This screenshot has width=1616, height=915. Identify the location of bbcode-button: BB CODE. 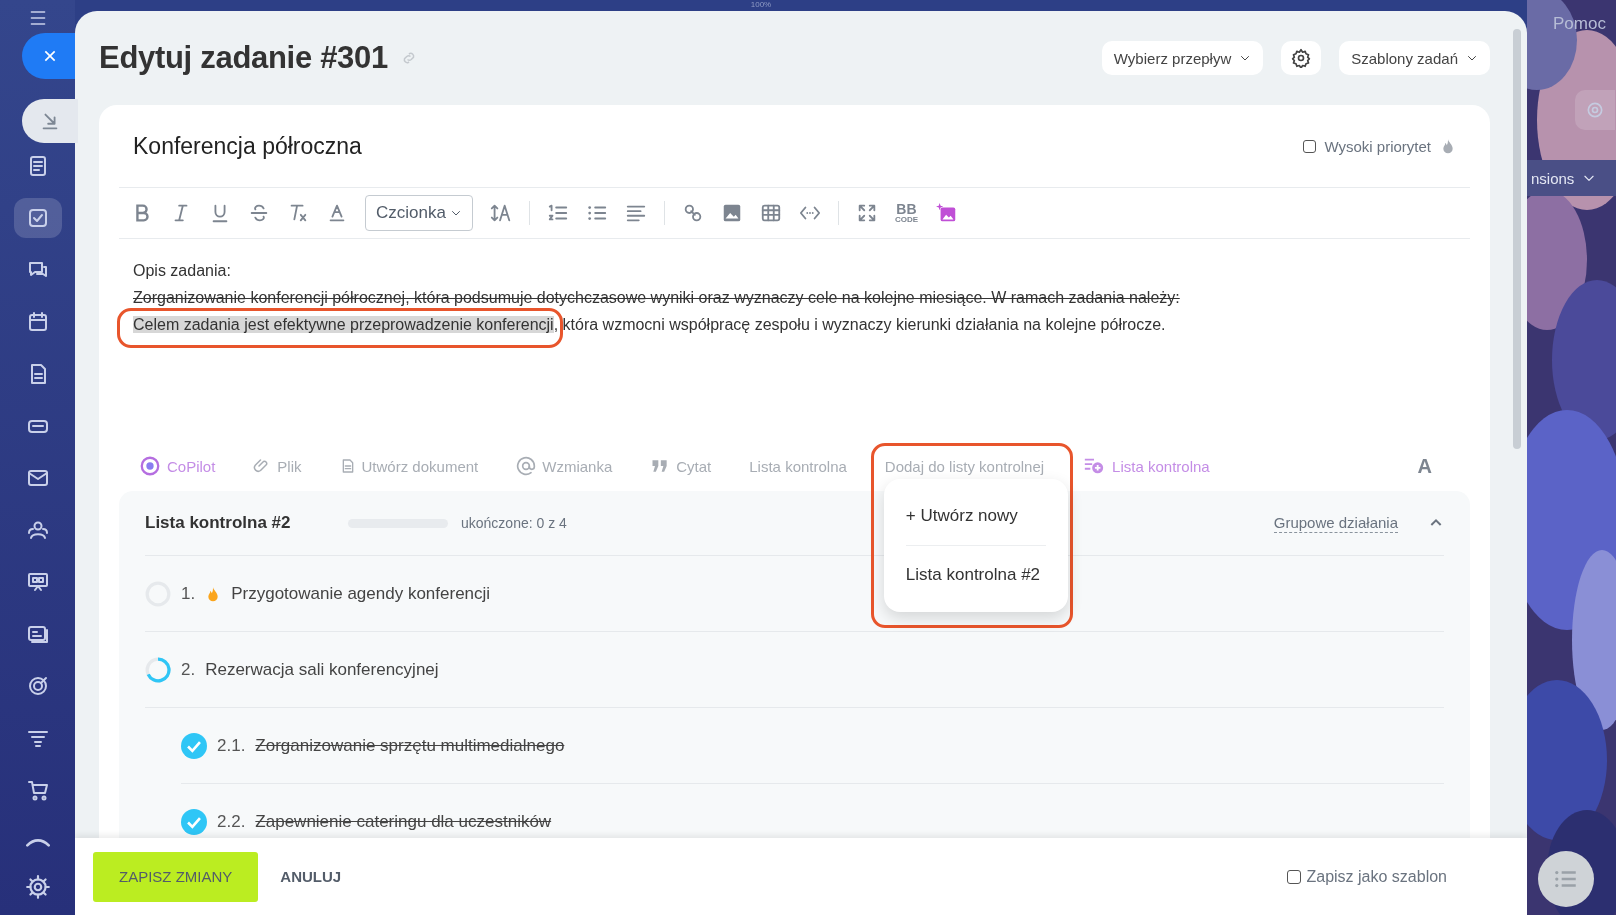
(906, 213).